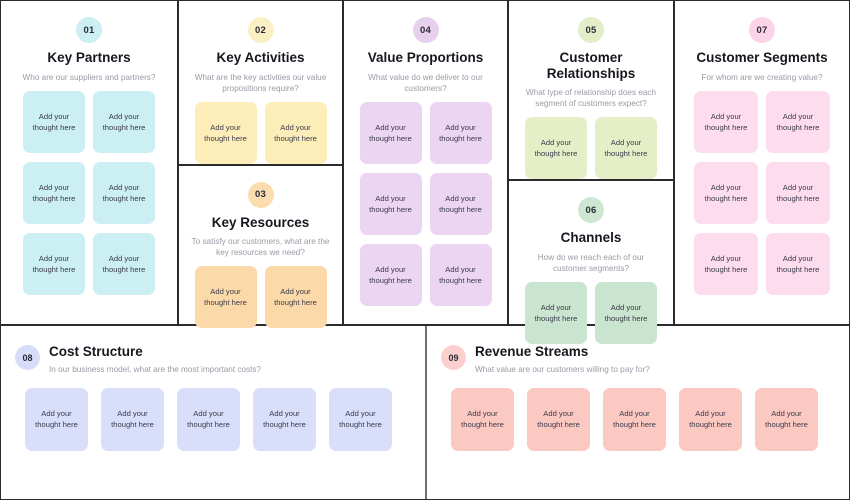  I want to click on block-number-badge: 04, so click(425, 30).